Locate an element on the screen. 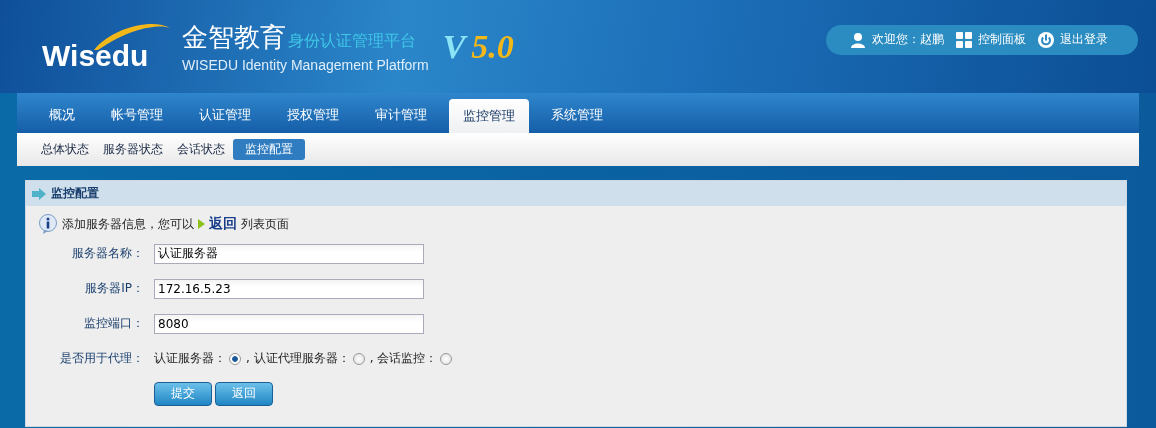 The height and width of the screenshot is (428, 1156). welcome-text: 欢迎您：赵鹏 is located at coordinates (908, 39).